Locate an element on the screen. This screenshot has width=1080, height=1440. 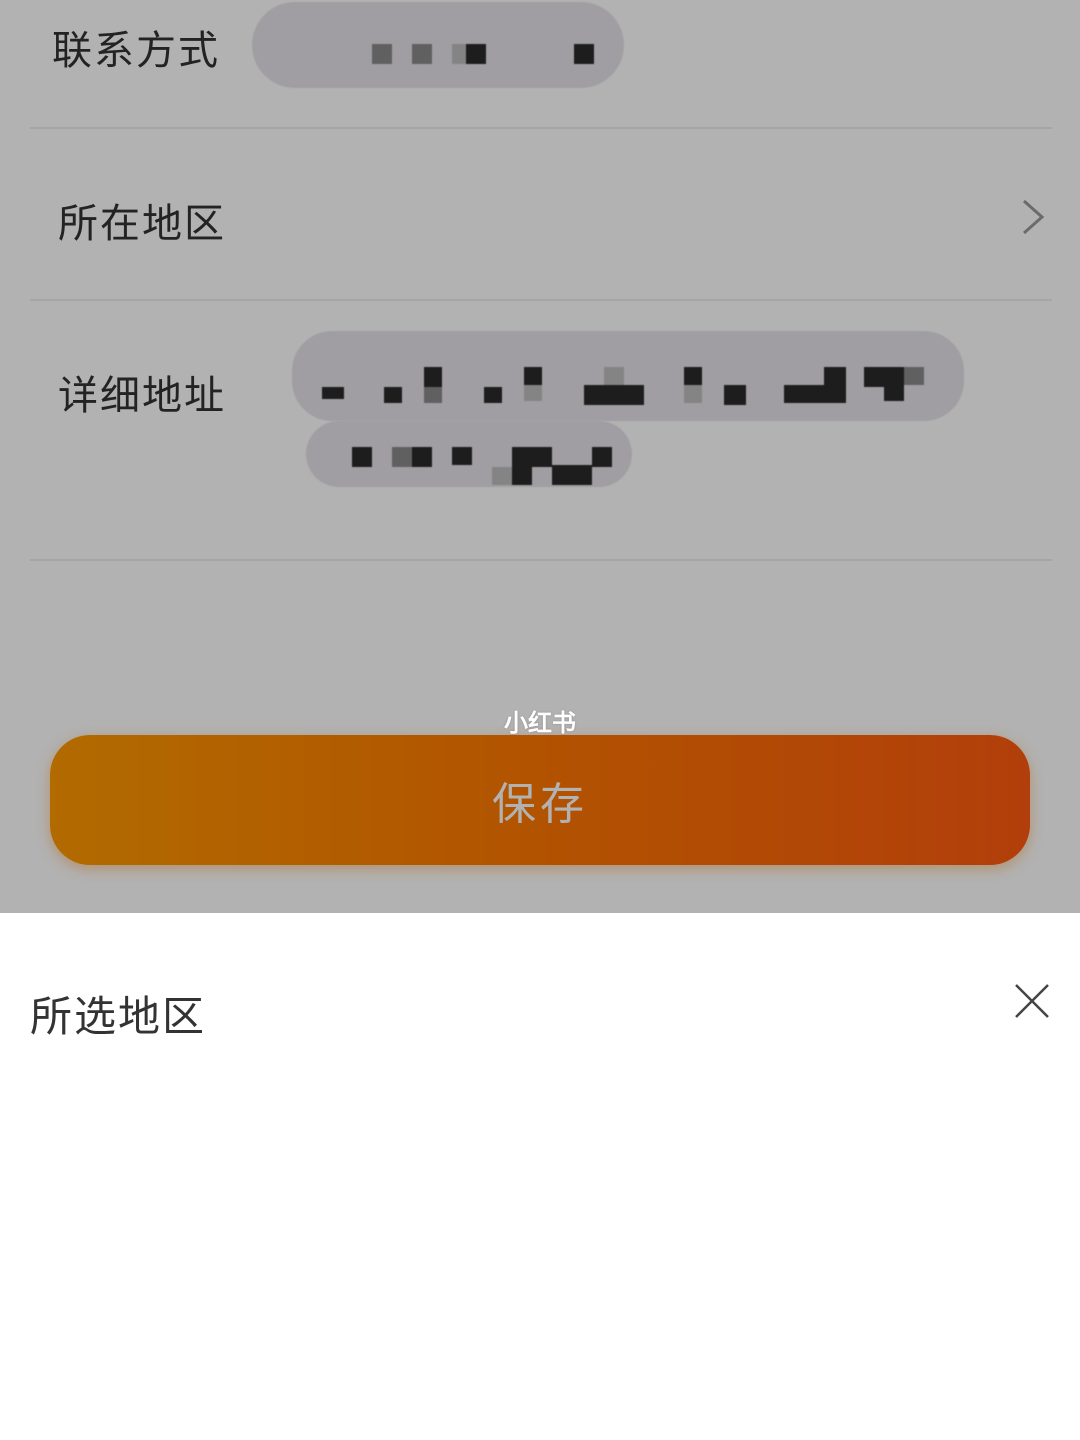
close-icon is located at coordinates (1032, 1001).